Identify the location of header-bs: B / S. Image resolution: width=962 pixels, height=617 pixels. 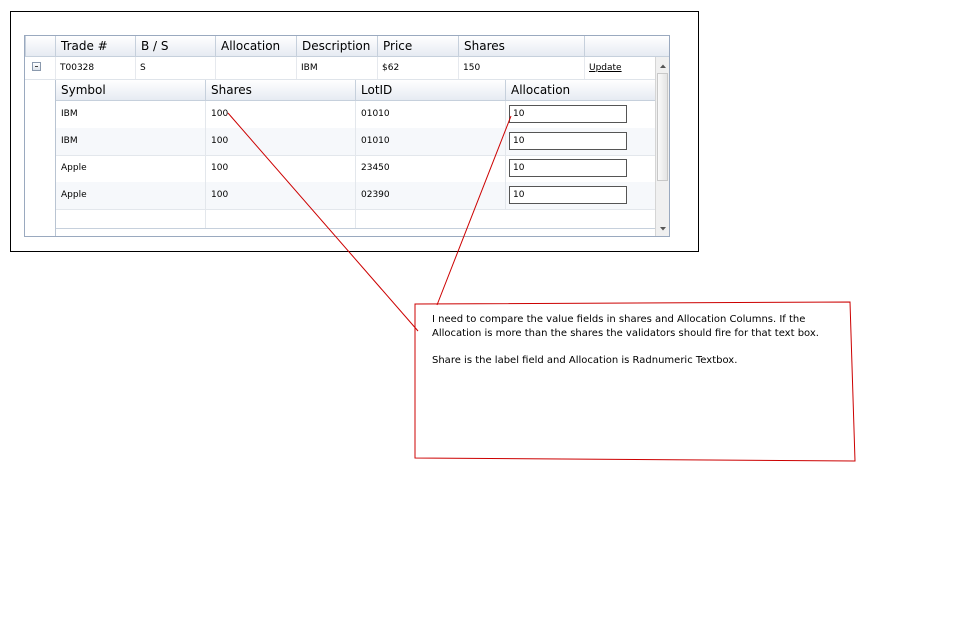
(175, 46).